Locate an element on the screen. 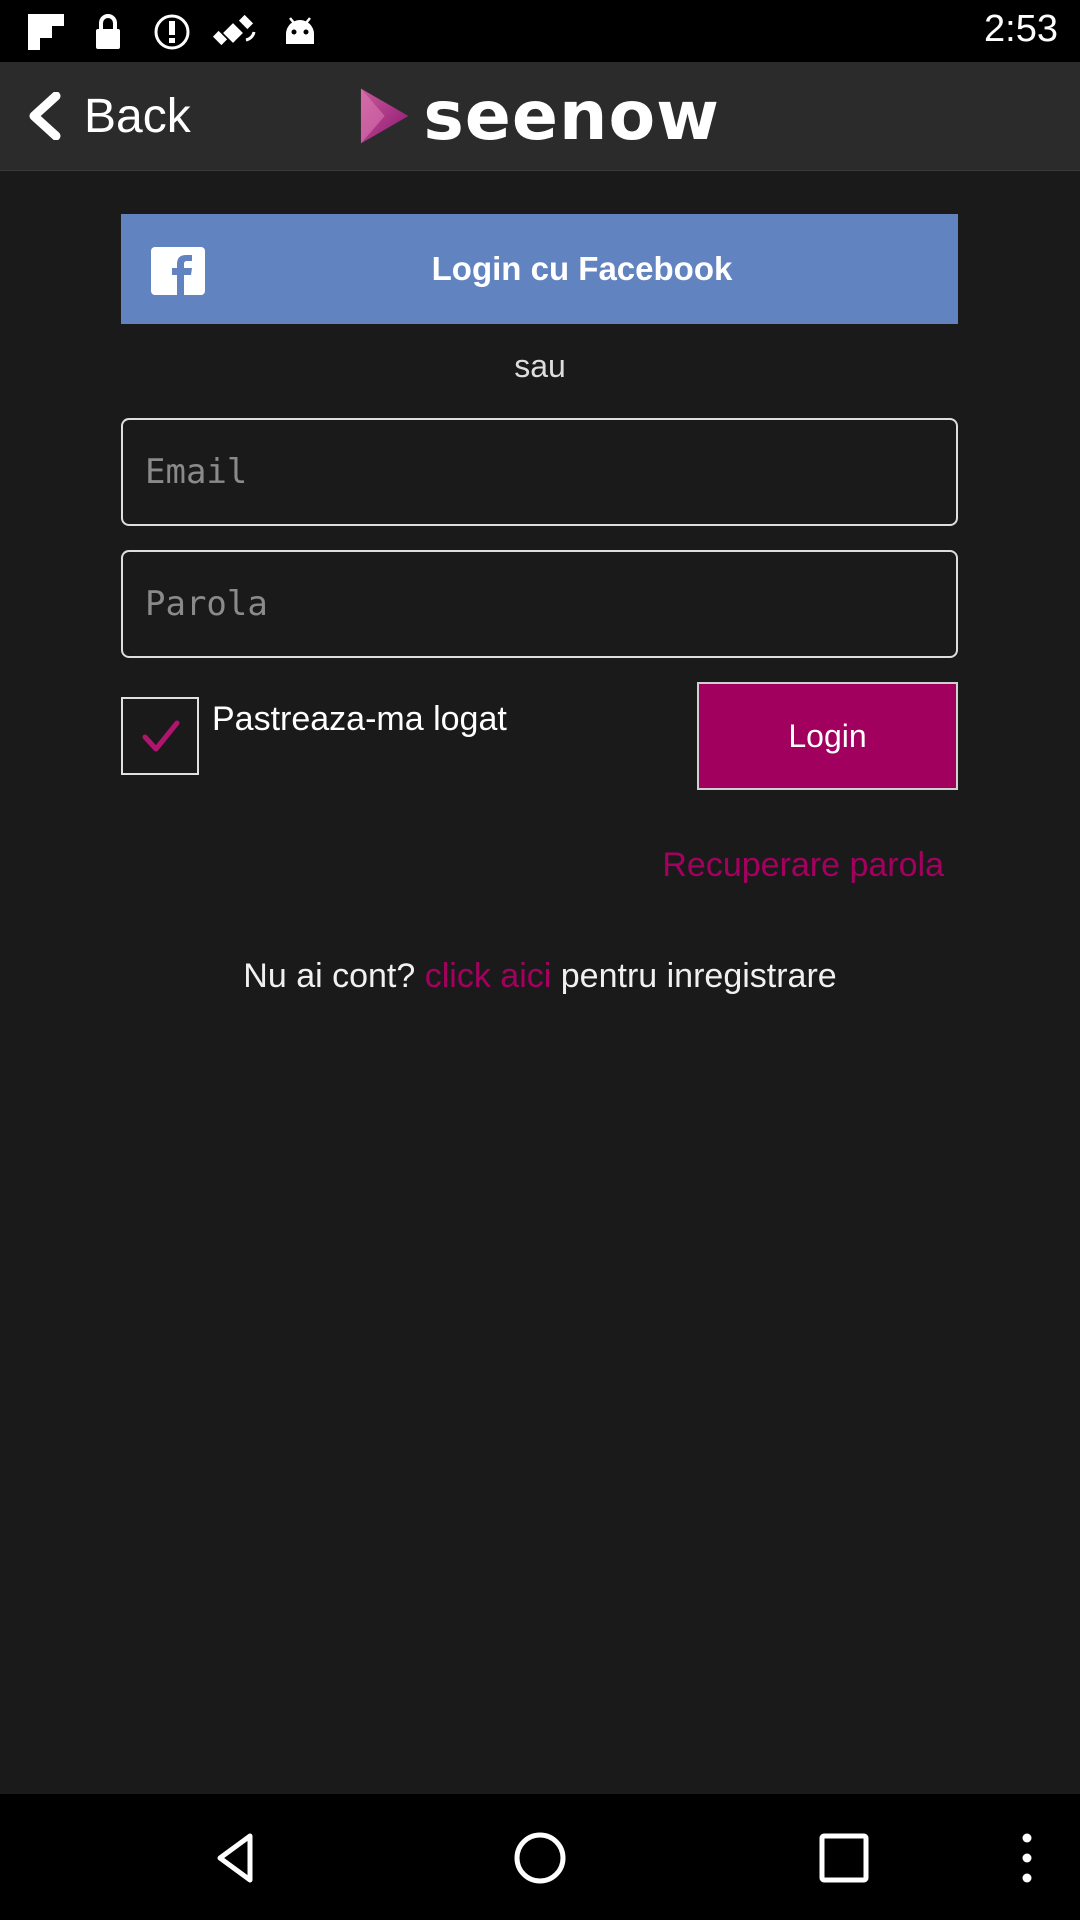 This screenshot has width=1080, height=1920. facebook-login-button: Login cu Facebook is located at coordinates (539, 269).